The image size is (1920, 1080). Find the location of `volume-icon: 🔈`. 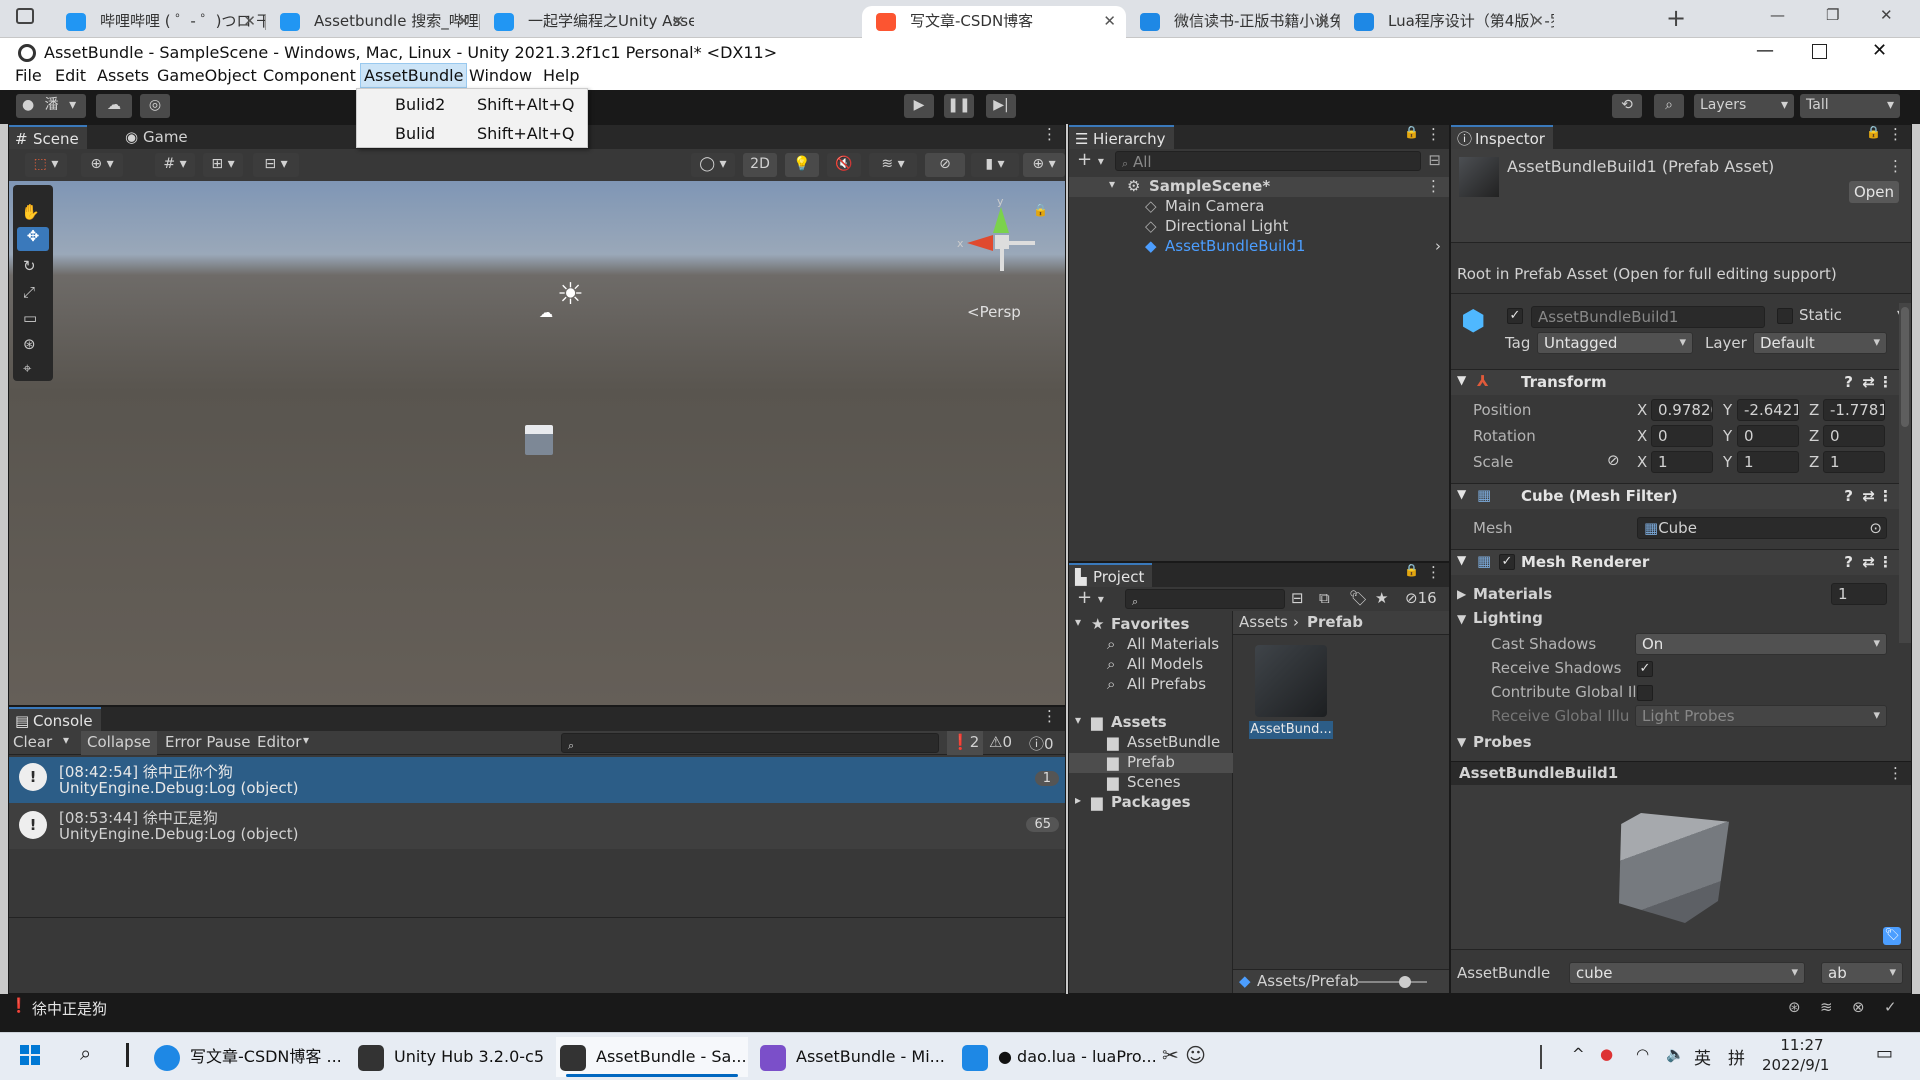

volume-icon: 🔈 is located at coordinates (1675, 1054).